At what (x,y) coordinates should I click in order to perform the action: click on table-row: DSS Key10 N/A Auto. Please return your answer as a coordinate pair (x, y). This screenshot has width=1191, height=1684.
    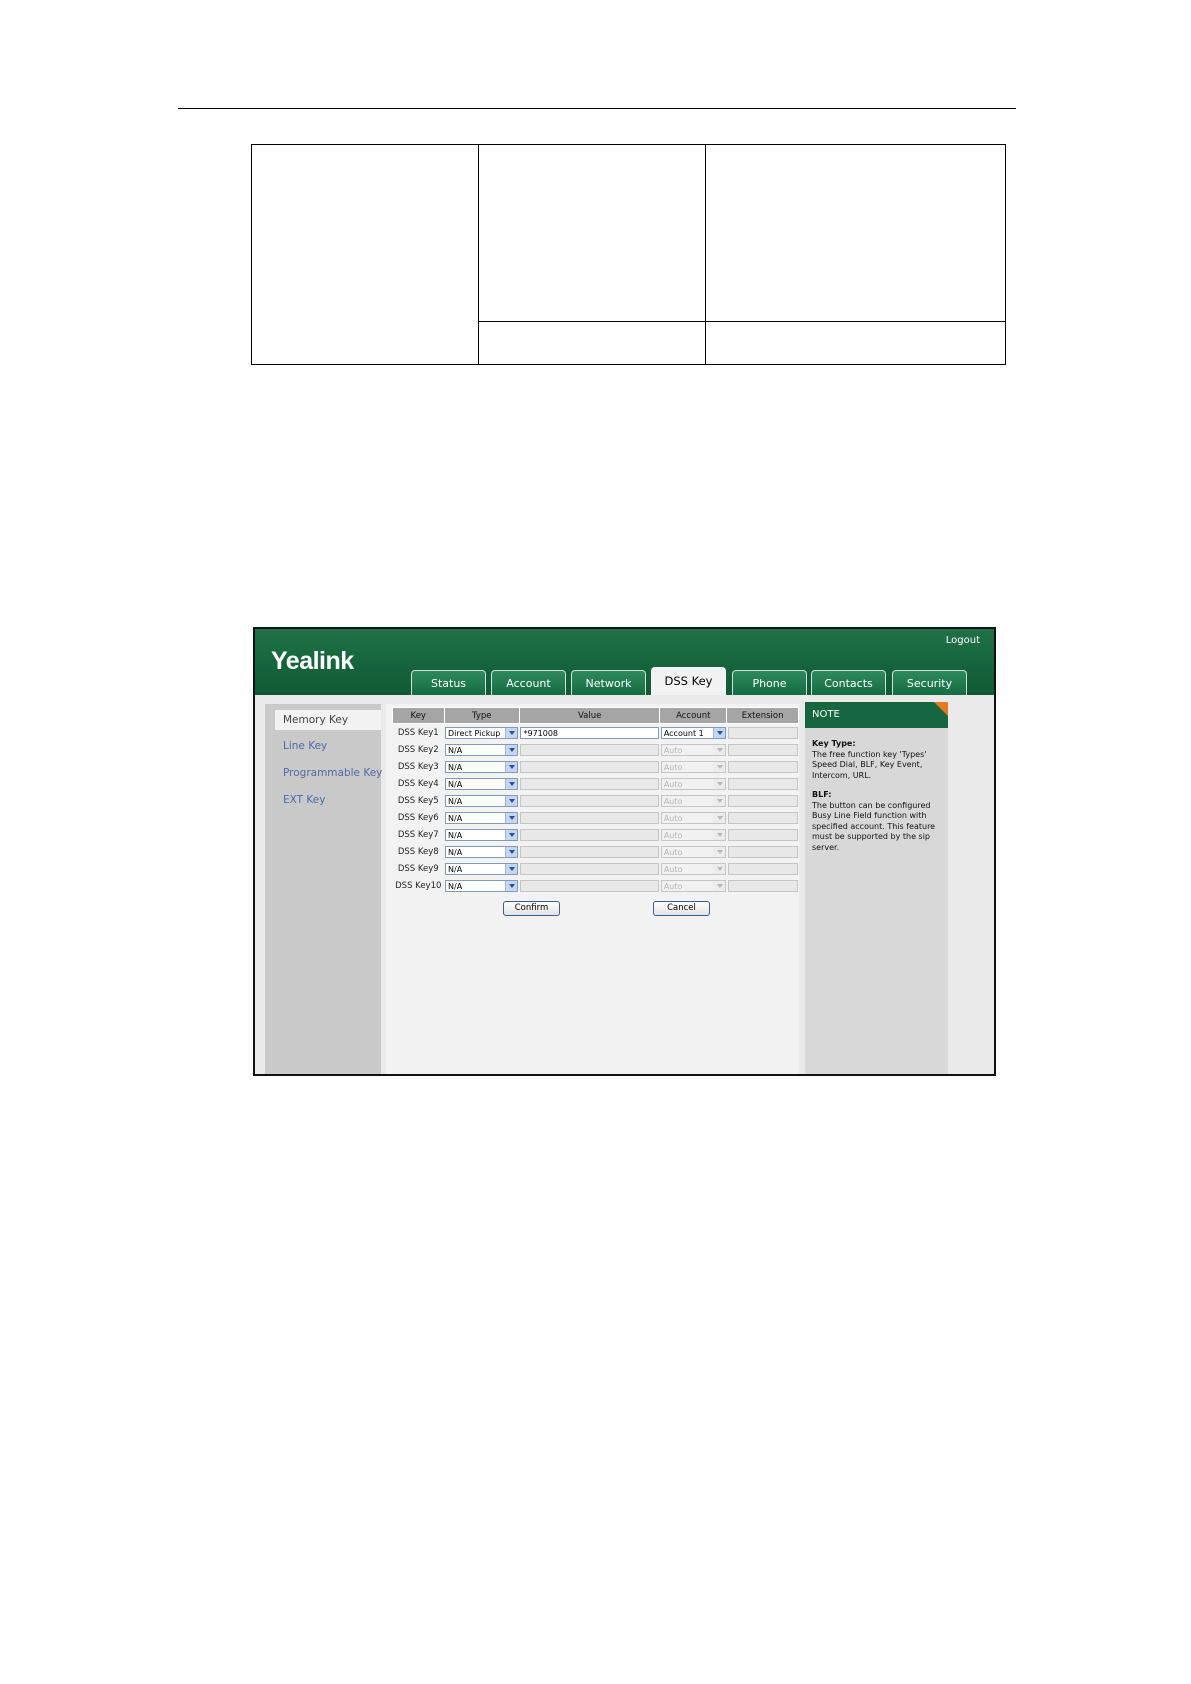
    Looking at the image, I should click on (596, 885).